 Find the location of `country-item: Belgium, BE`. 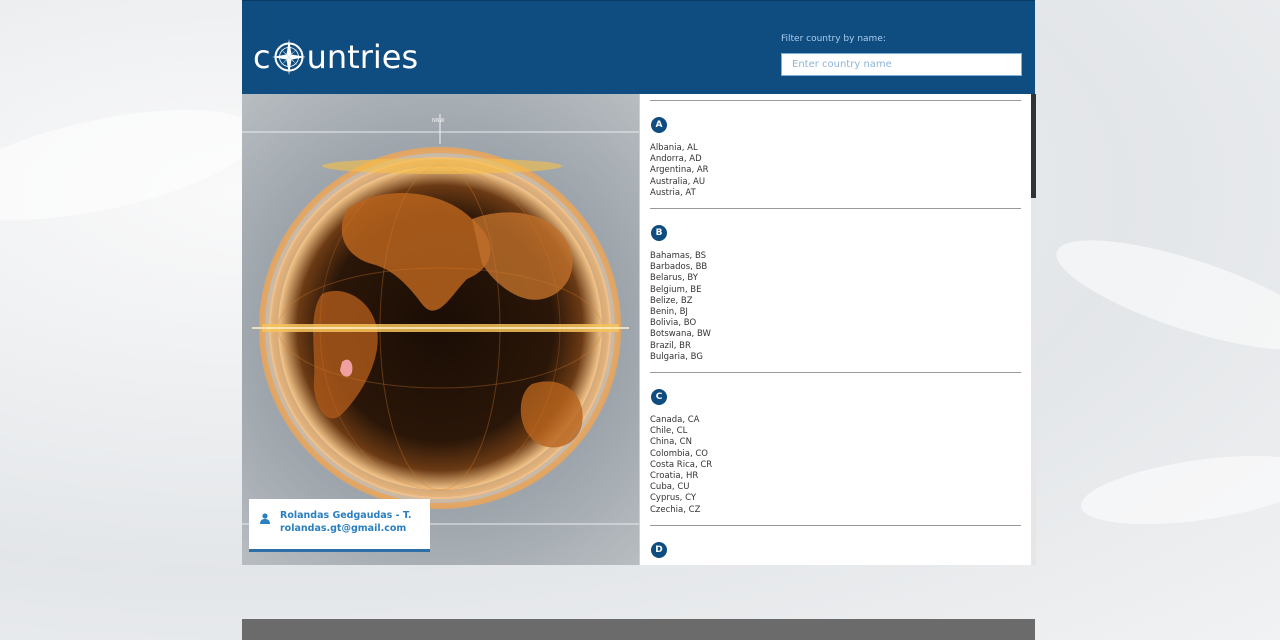

country-item: Belgium, BE is located at coordinates (675, 290).